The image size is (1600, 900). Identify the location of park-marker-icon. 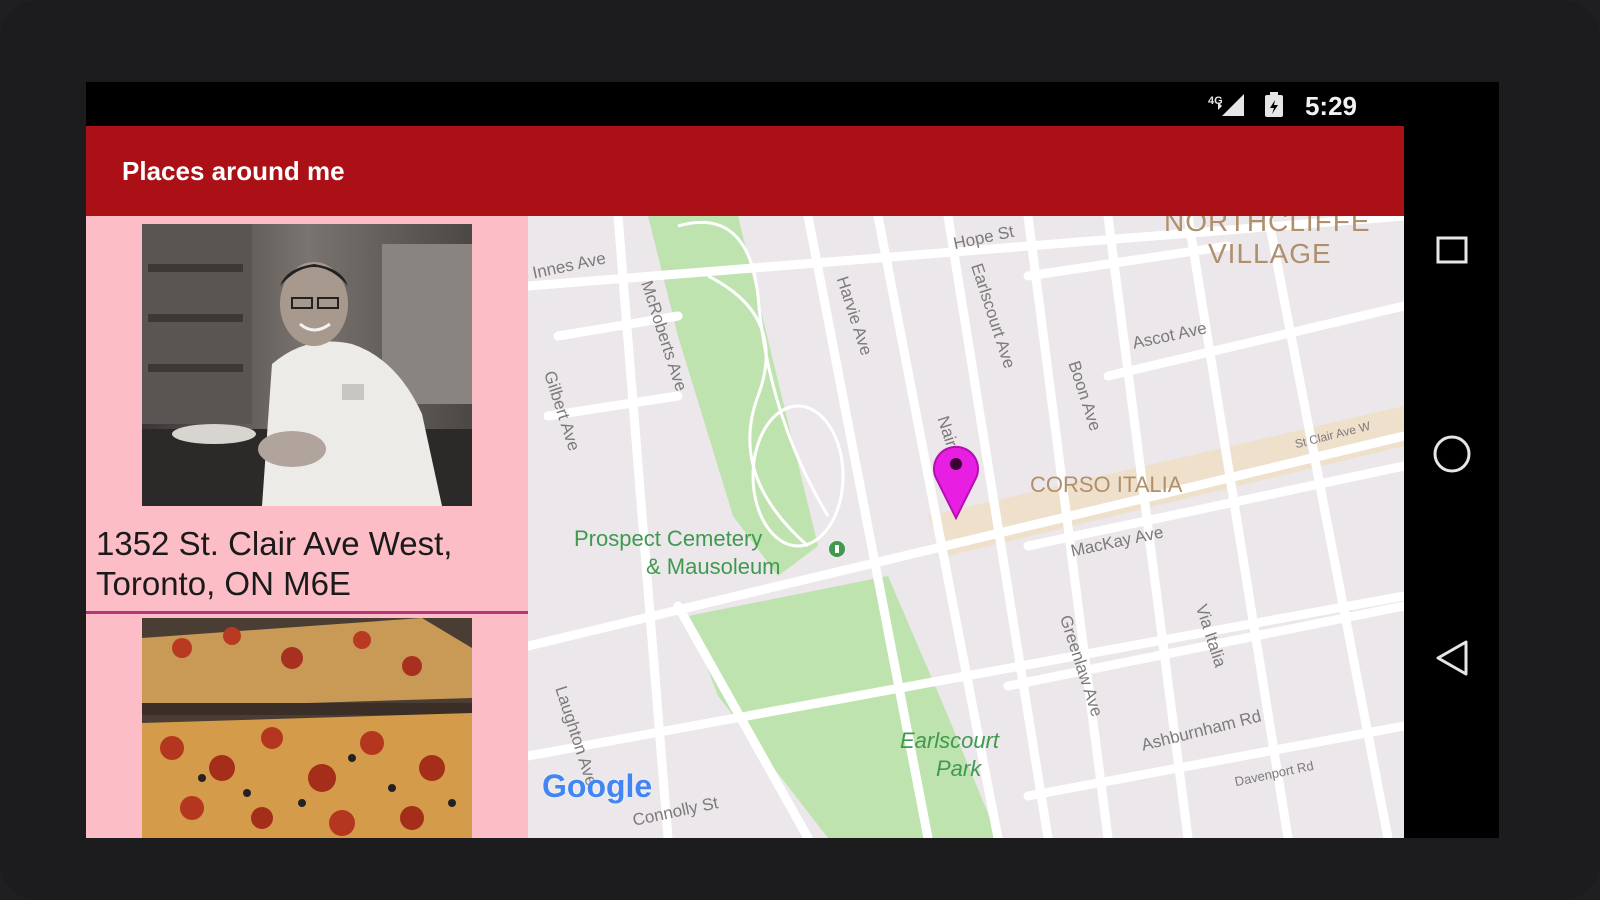
(837, 549).